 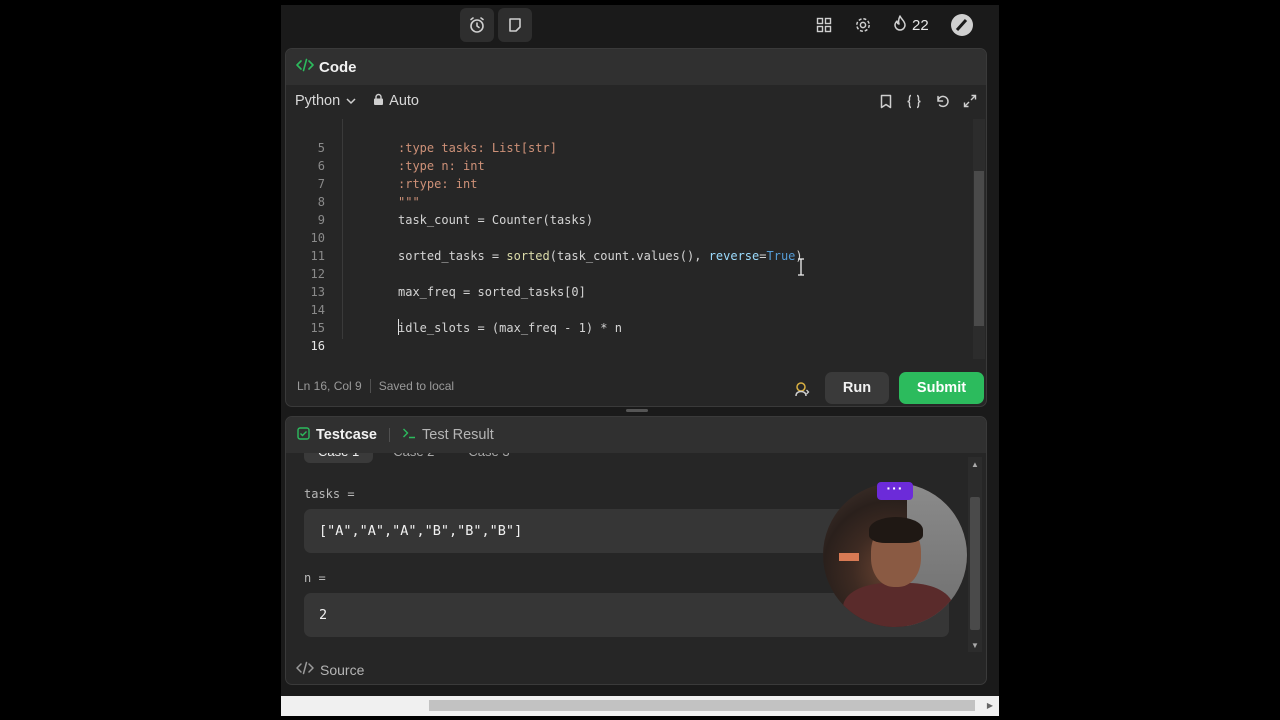 I want to click on code-line: 12, so click(x=317, y=274).